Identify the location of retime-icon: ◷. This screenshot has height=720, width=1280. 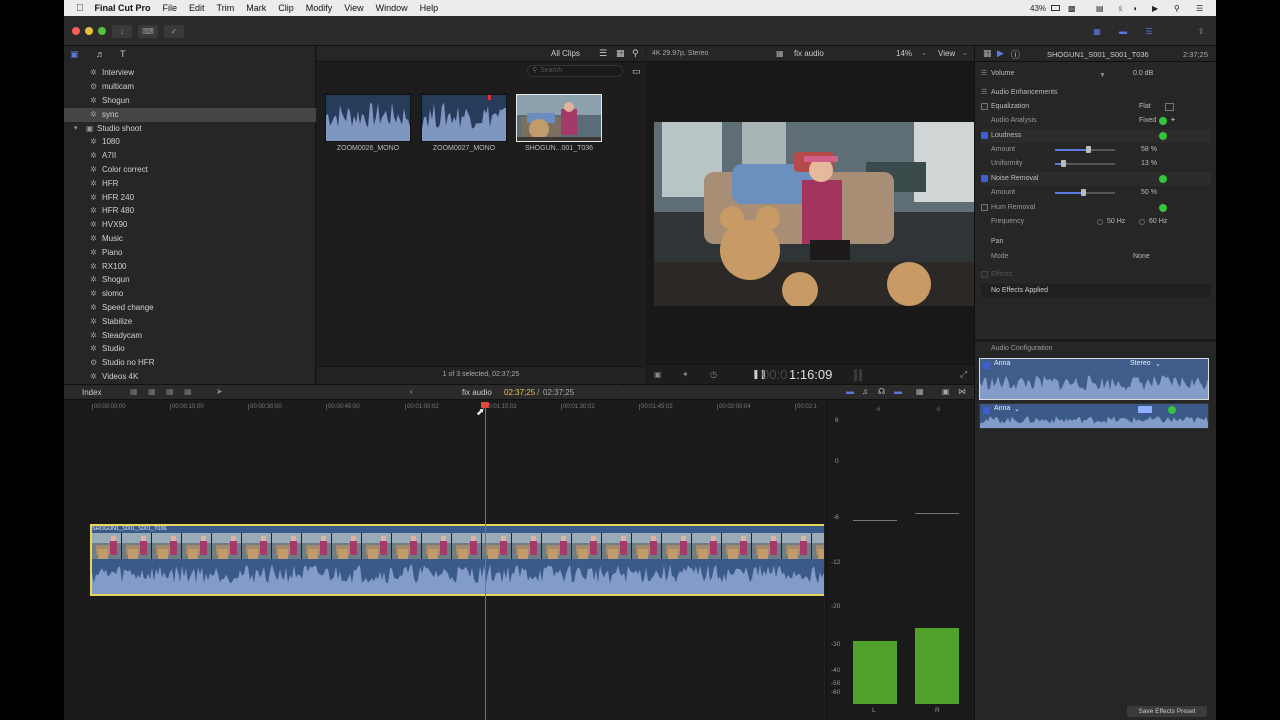
(713, 374).